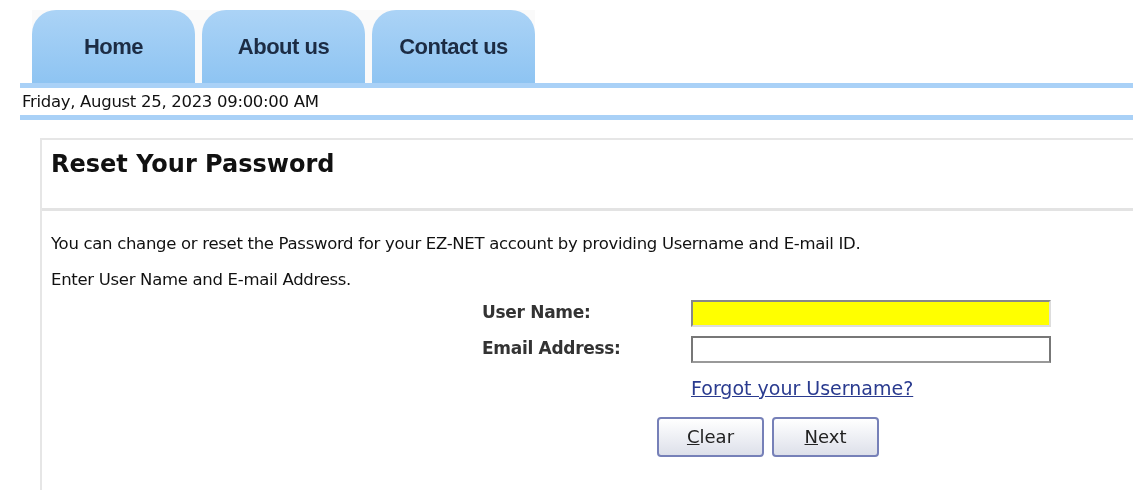 The width and height of the screenshot is (1133, 494). What do you see at coordinates (113, 46) in the screenshot?
I see `nav-tab: Home` at bounding box center [113, 46].